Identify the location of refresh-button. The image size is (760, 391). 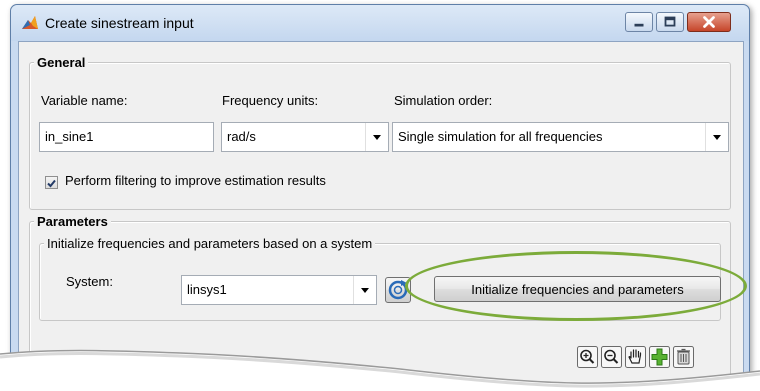
(398, 290).